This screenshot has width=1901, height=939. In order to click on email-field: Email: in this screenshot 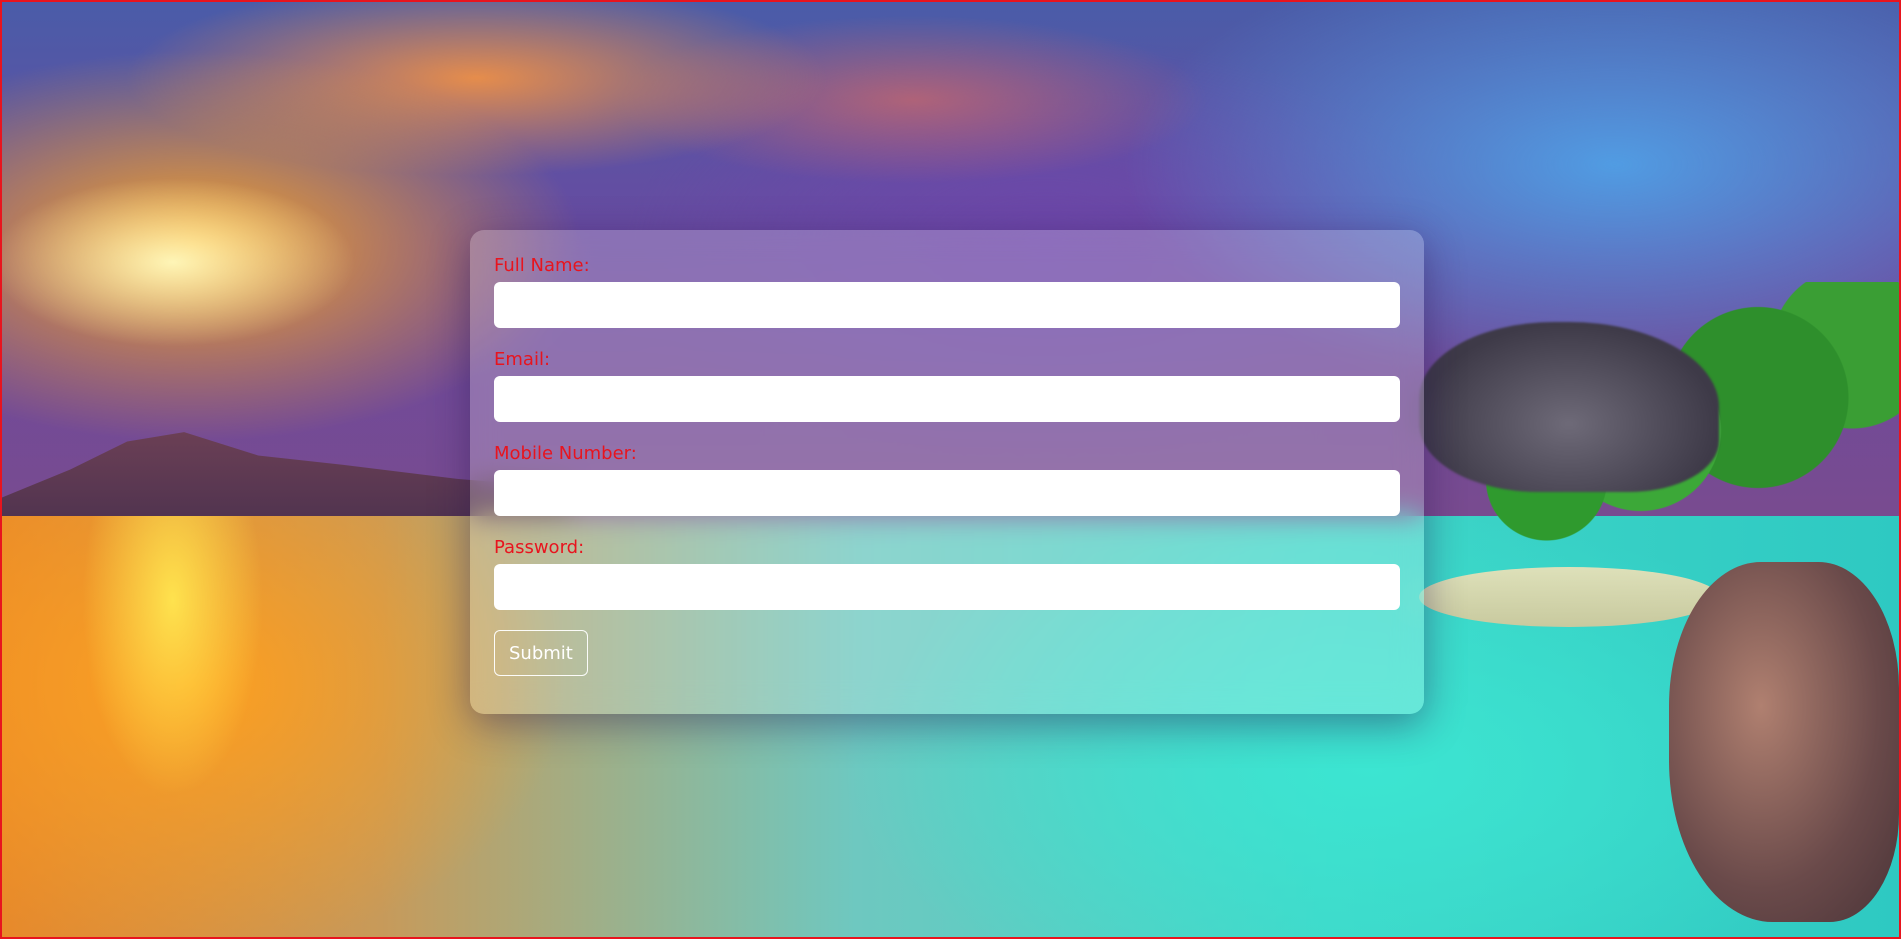, I will do `click(947, 386)`.